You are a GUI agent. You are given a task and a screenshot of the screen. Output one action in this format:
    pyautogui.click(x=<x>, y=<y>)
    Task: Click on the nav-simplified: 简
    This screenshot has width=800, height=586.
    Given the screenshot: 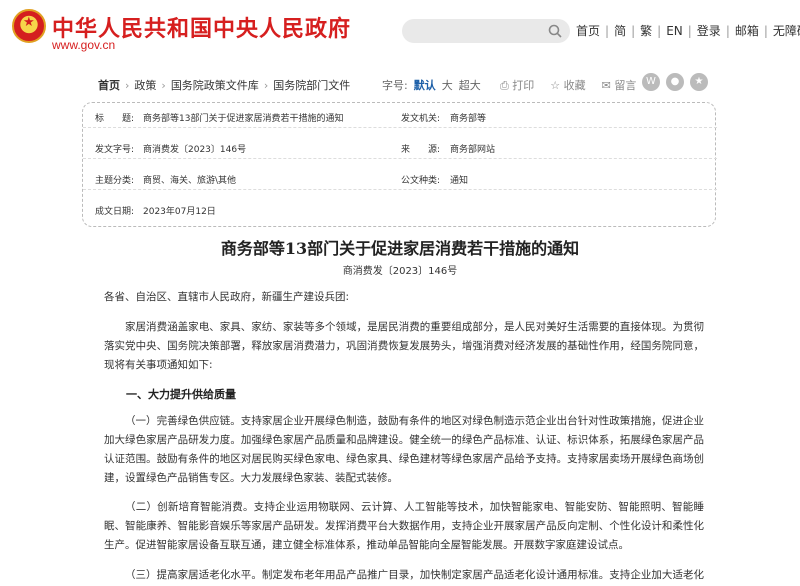 What is the action you would take?
    pyautogui.click(x=620, y=31)
    